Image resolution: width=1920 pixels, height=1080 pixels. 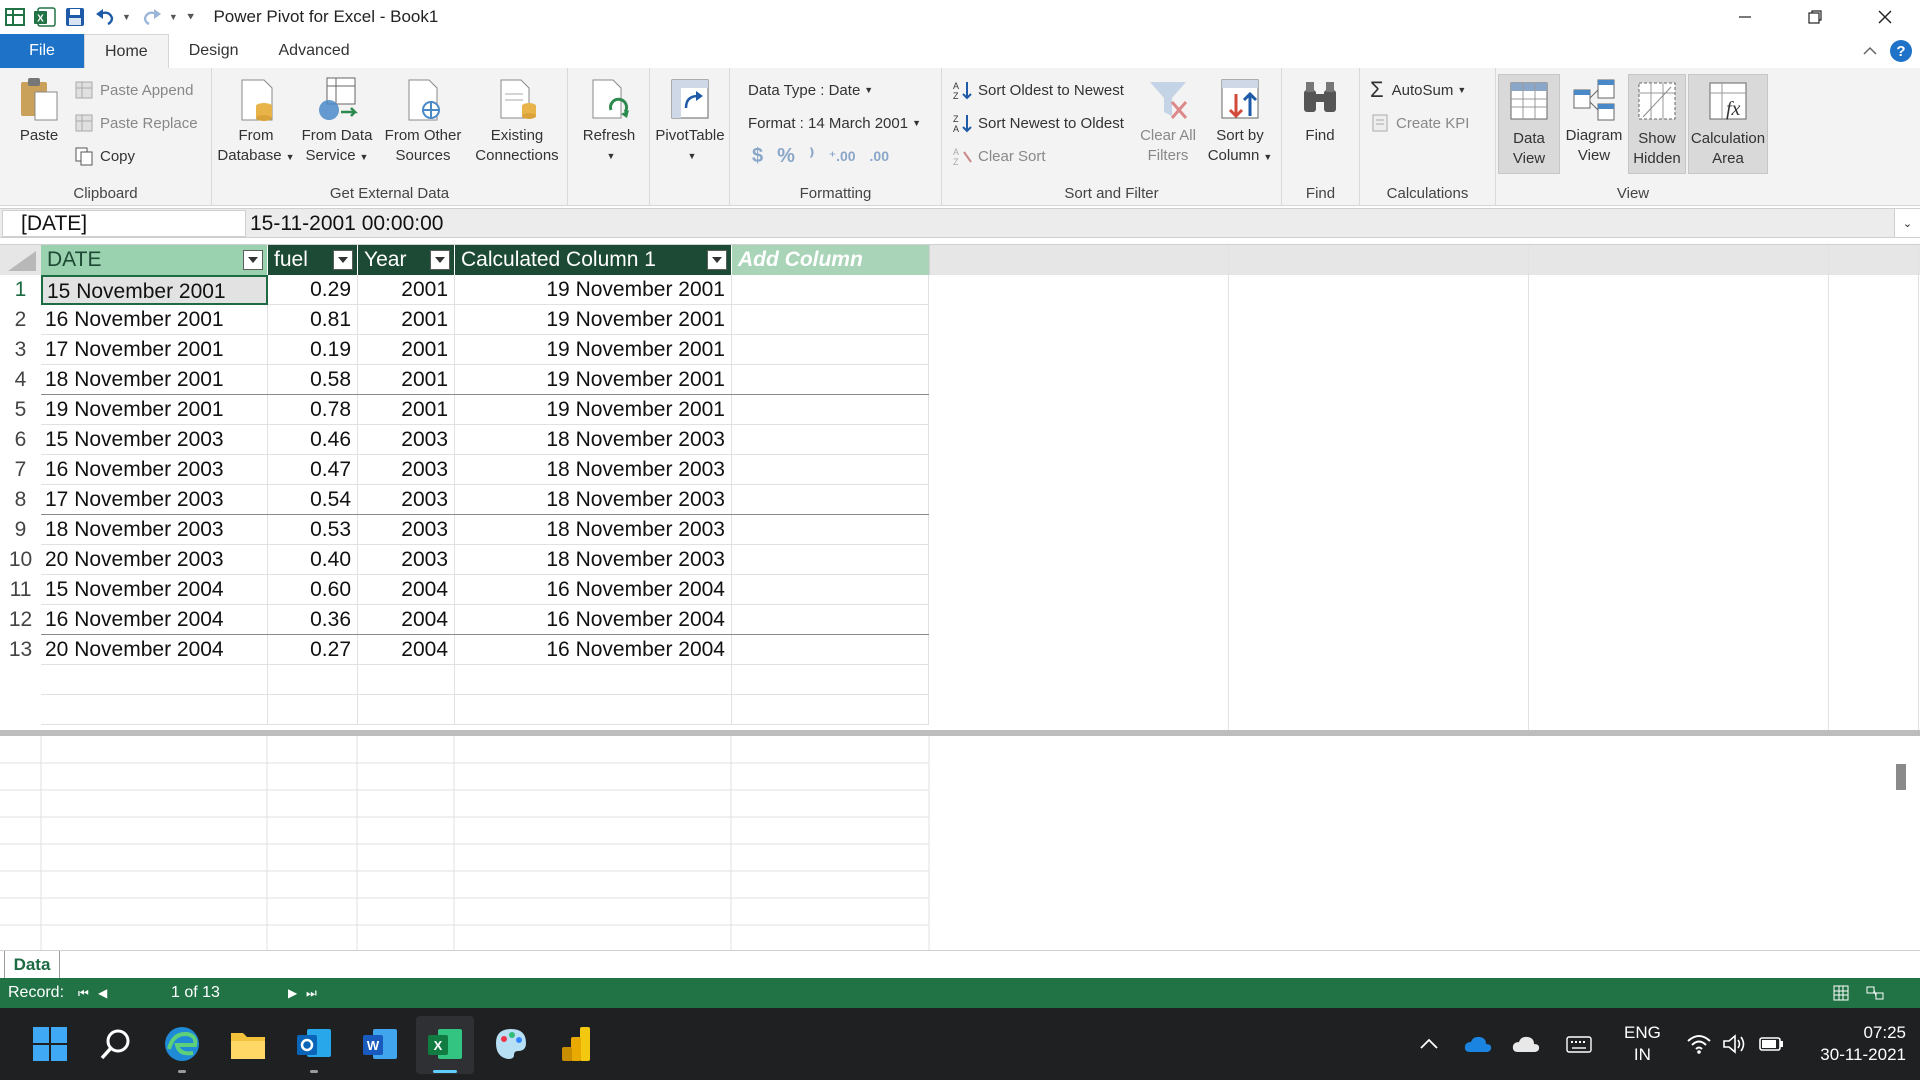 What do you see at coordinates (154, 680) in the screenshot?
I see `cell-date` at bounding box center [154, 680].